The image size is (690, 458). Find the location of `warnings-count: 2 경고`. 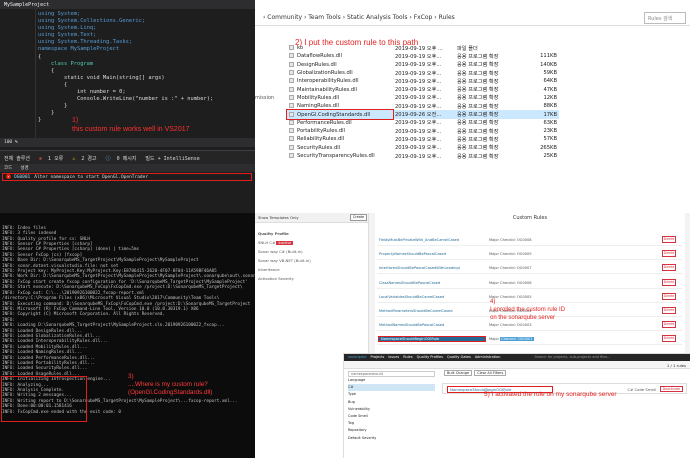

warnings-count: 2 경고 is located at coordinates (88, 159).